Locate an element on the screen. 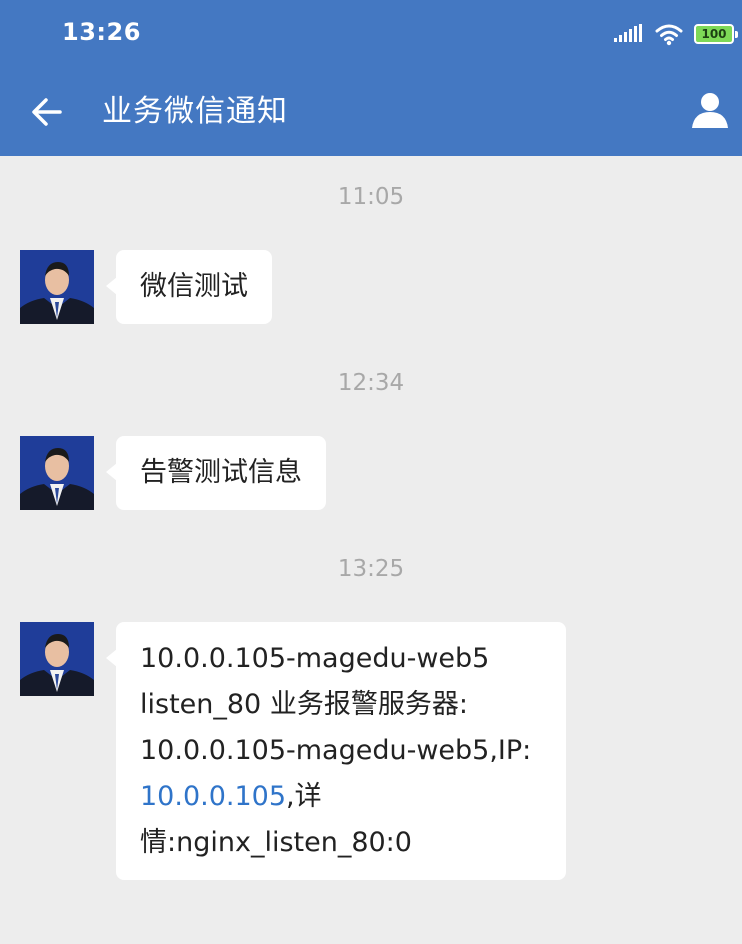 The width and height of the screenshot is (742, 944). message-bubble: 微信测试 is located at coordinates (189, 287).